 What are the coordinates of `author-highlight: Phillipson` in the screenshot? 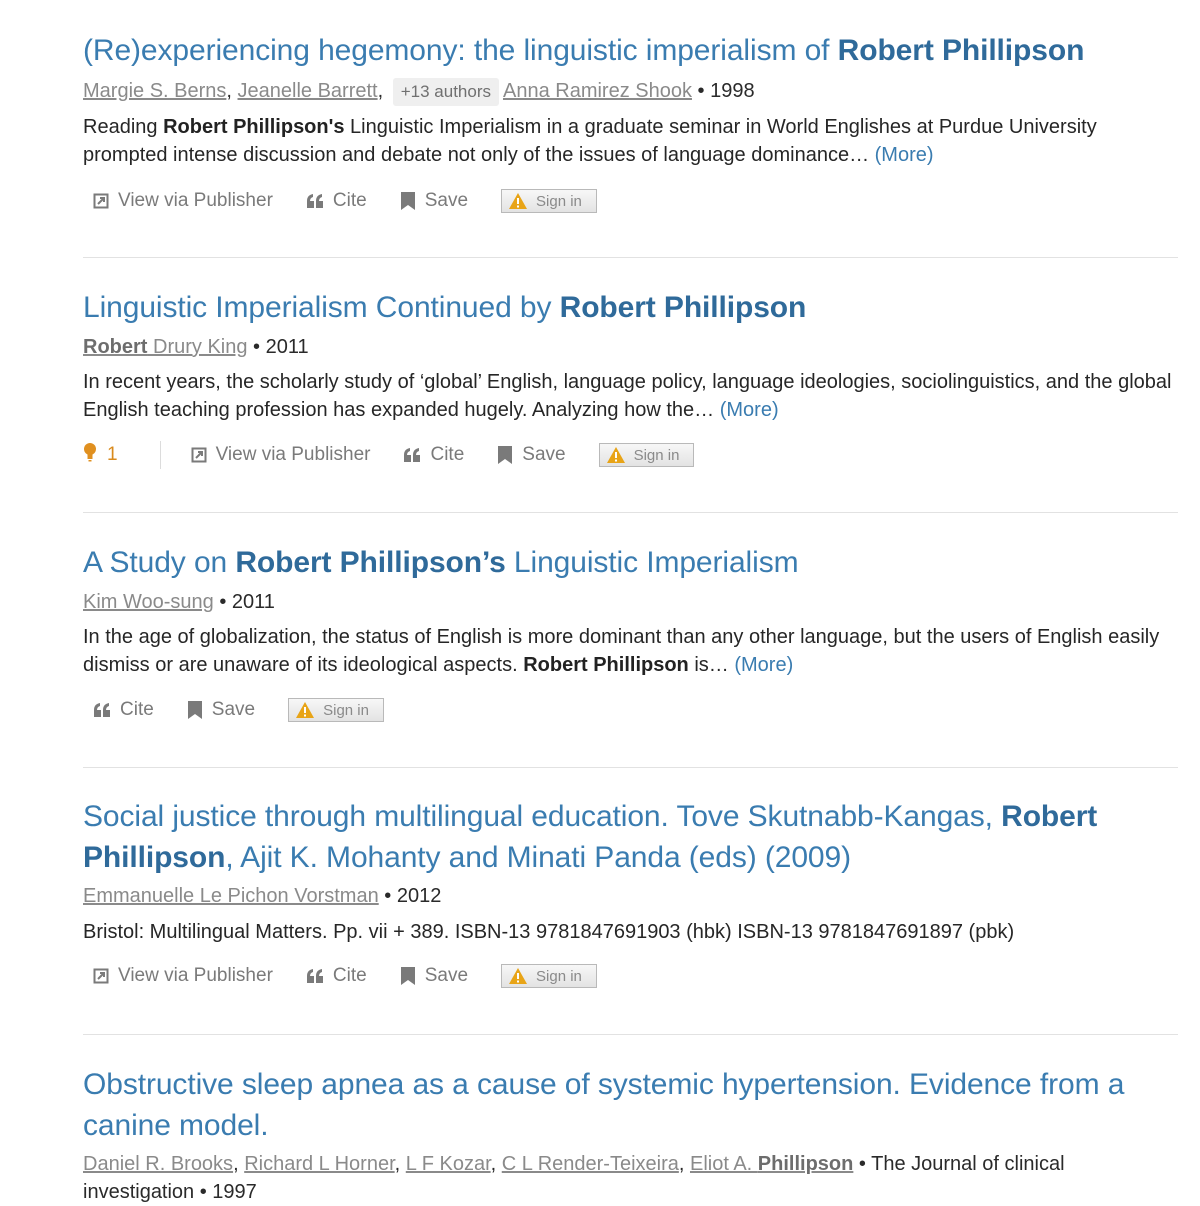 It's located at (805, 1164).